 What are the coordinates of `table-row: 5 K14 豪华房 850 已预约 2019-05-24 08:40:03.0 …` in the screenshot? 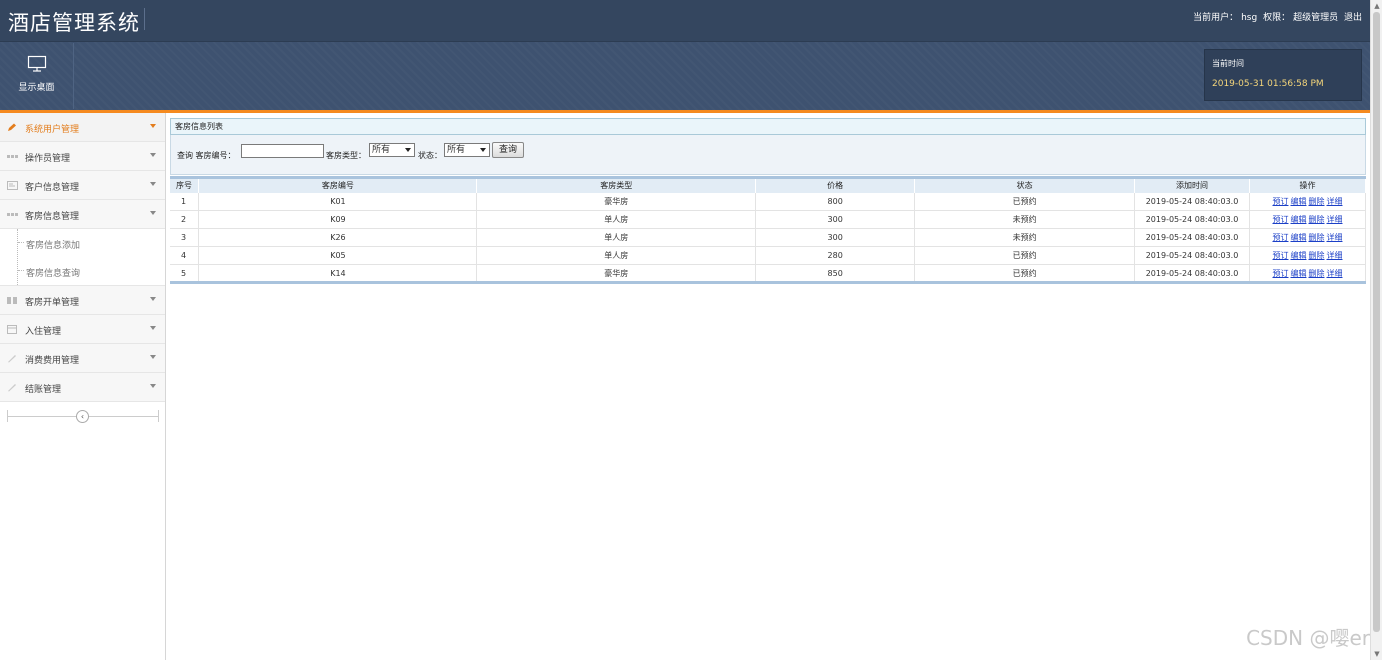 It's located at (768, 273).